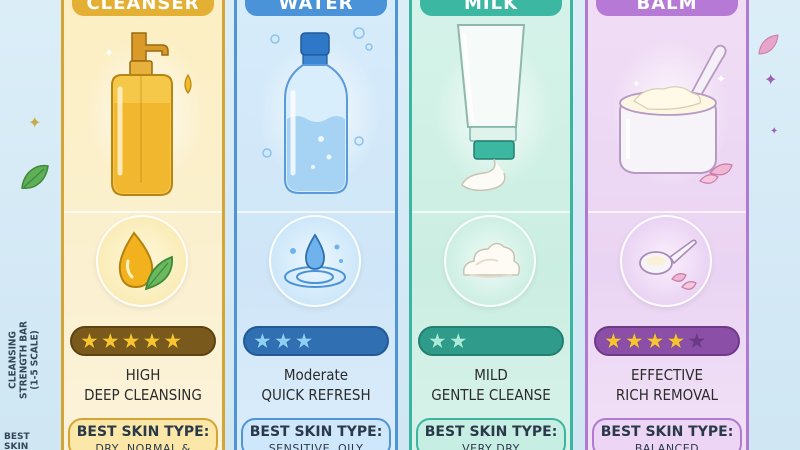 The height and width of the screenshot is (450, 800). What do you see at coordinates (490, 261) in the screenshot?
I see `cream-swirl-icon` at bounding box center [490, 261].